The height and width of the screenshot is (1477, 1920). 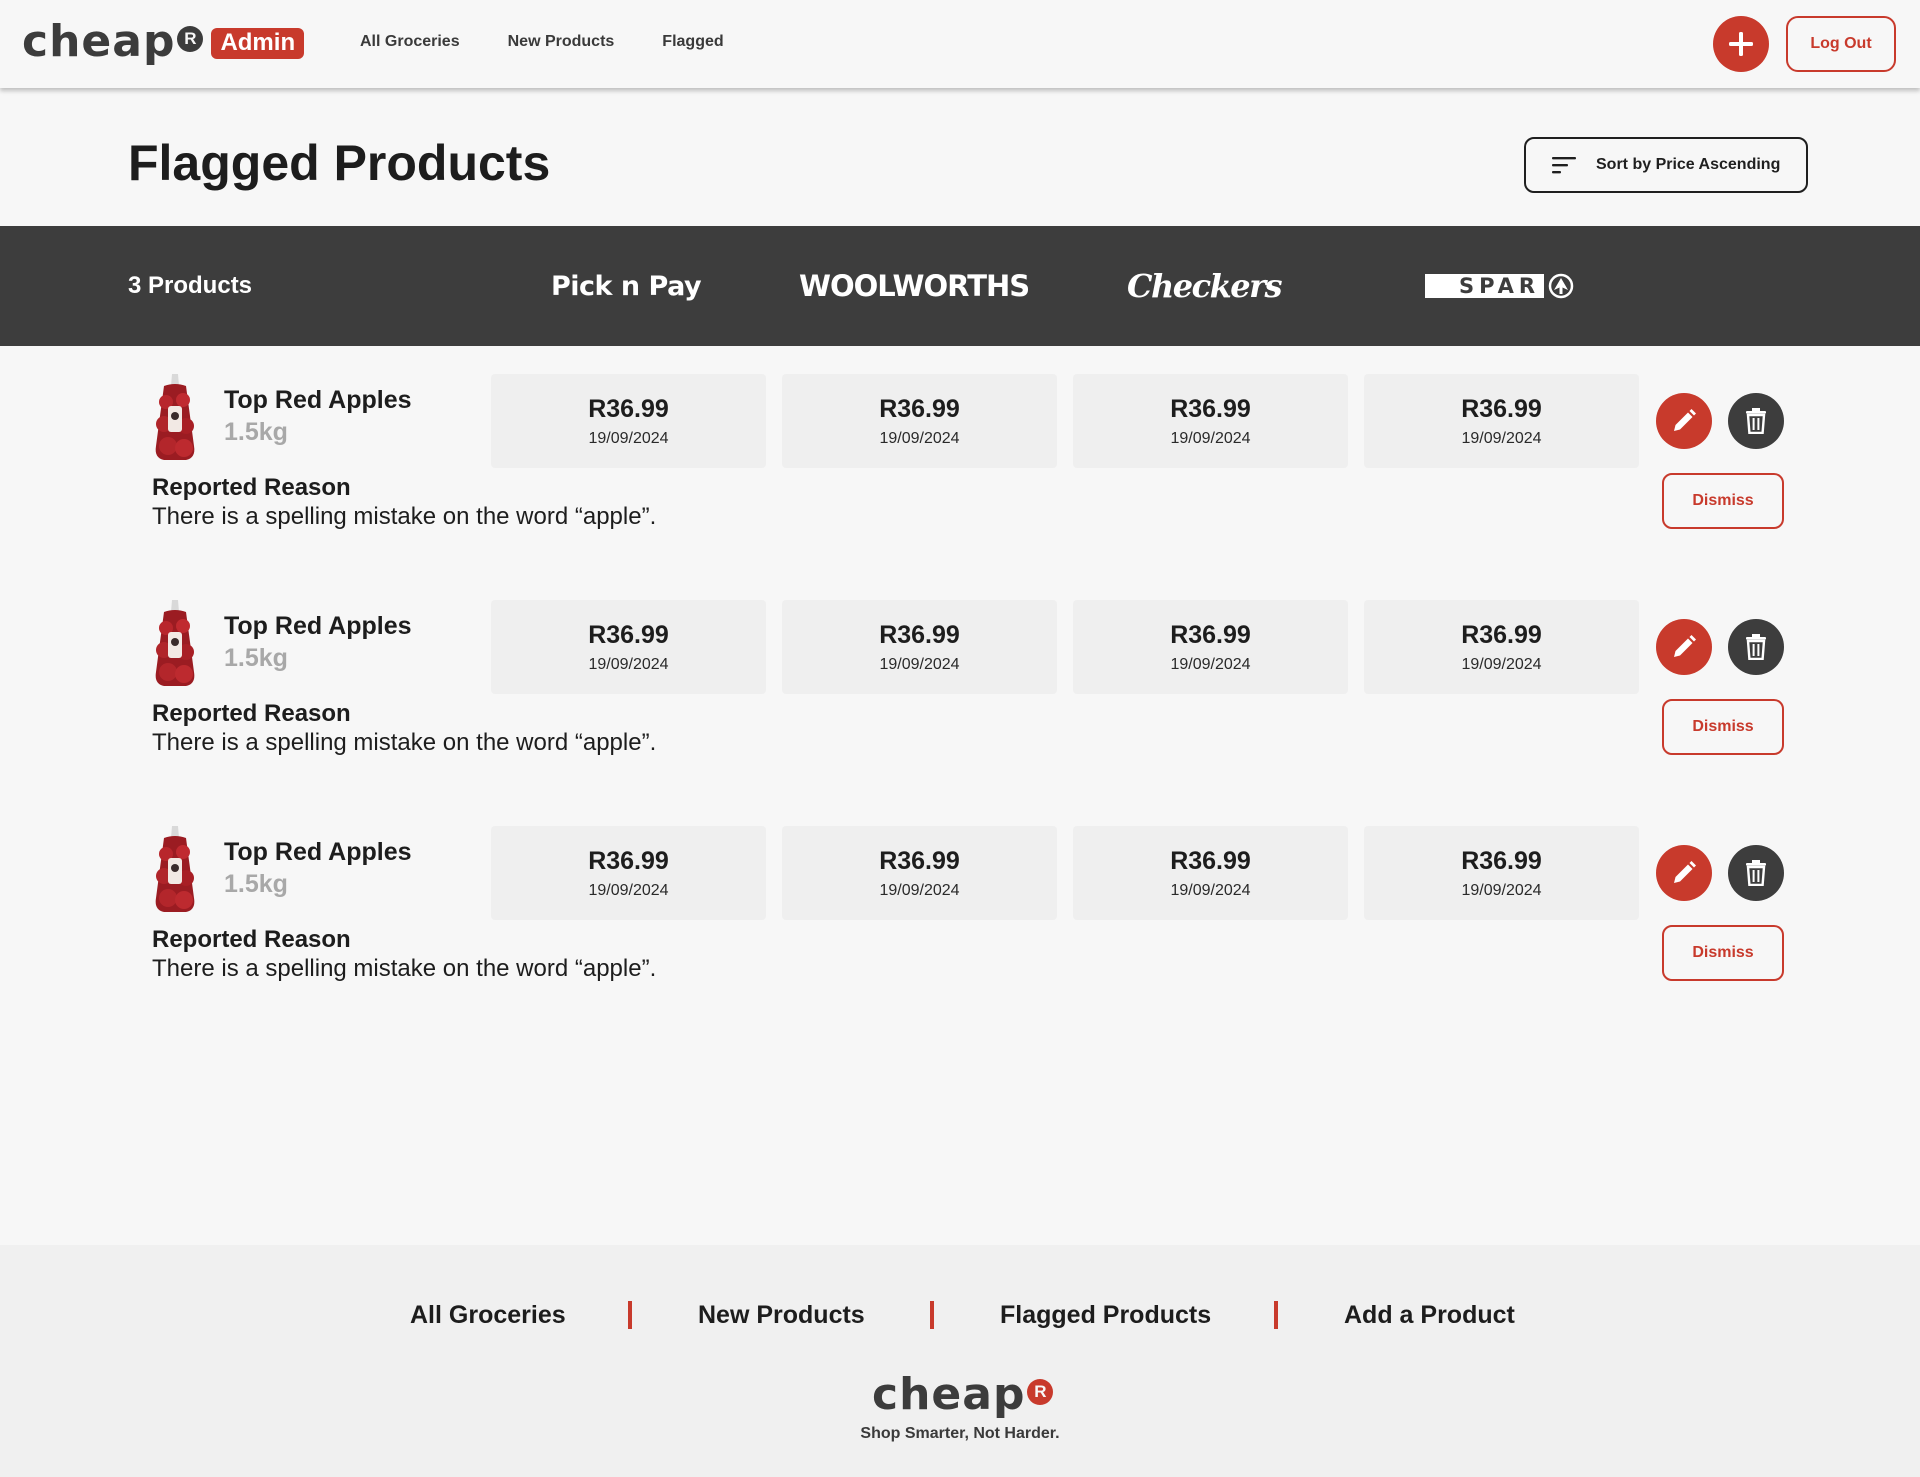 What do you see at coordinates (781, 1315) in the screenshot?
I see `footer-link-new-products: New Products` at bounding box center [781, 1315].